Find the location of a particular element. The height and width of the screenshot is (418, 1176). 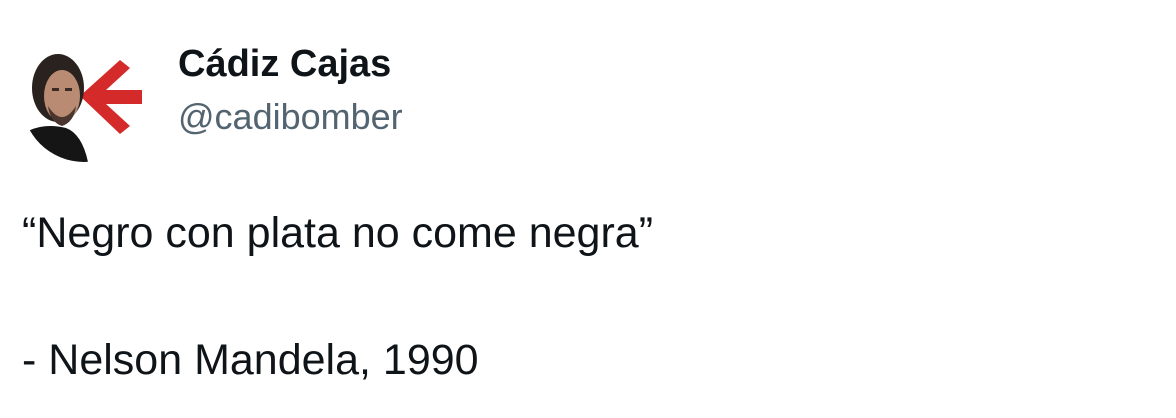

avatar is located at coordinates (84, 100).